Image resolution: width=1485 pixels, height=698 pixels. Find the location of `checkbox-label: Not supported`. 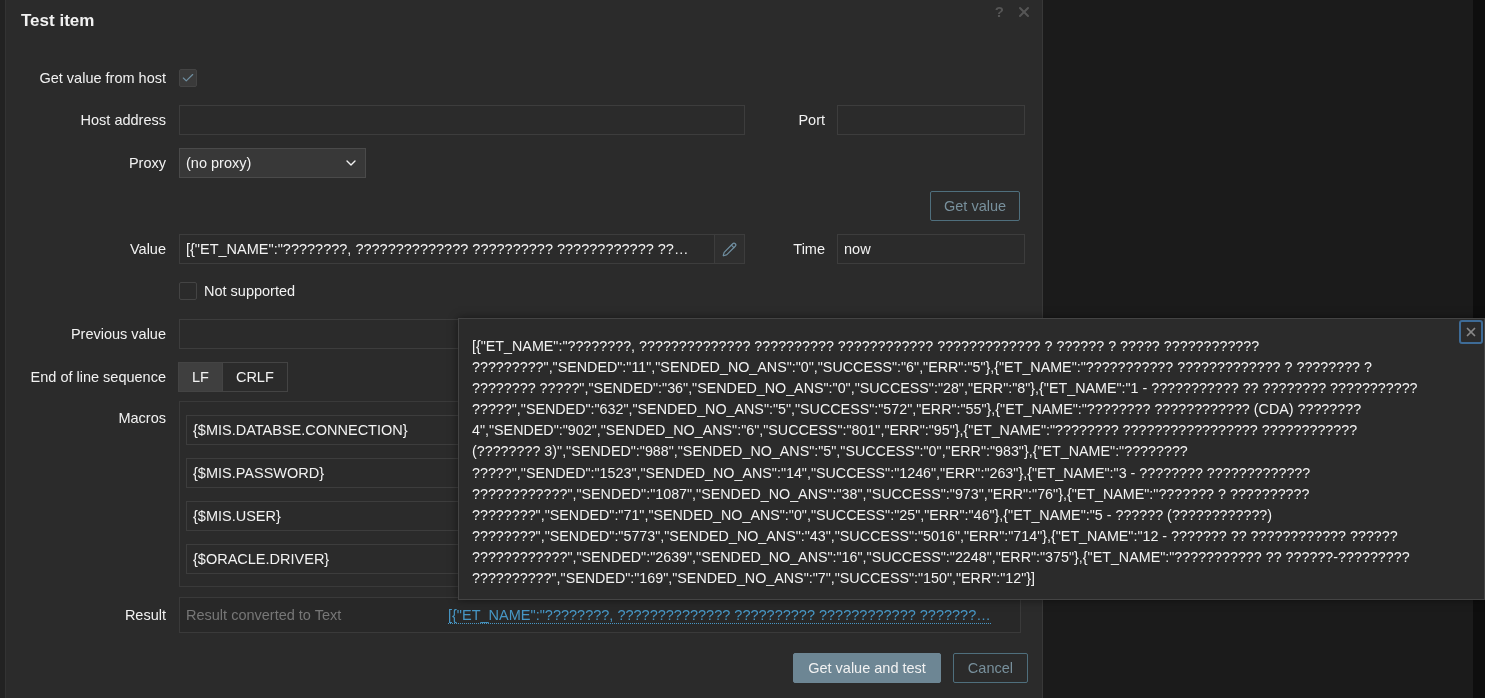

checkbox-label: Not supported is located at coordinates (250, 291).